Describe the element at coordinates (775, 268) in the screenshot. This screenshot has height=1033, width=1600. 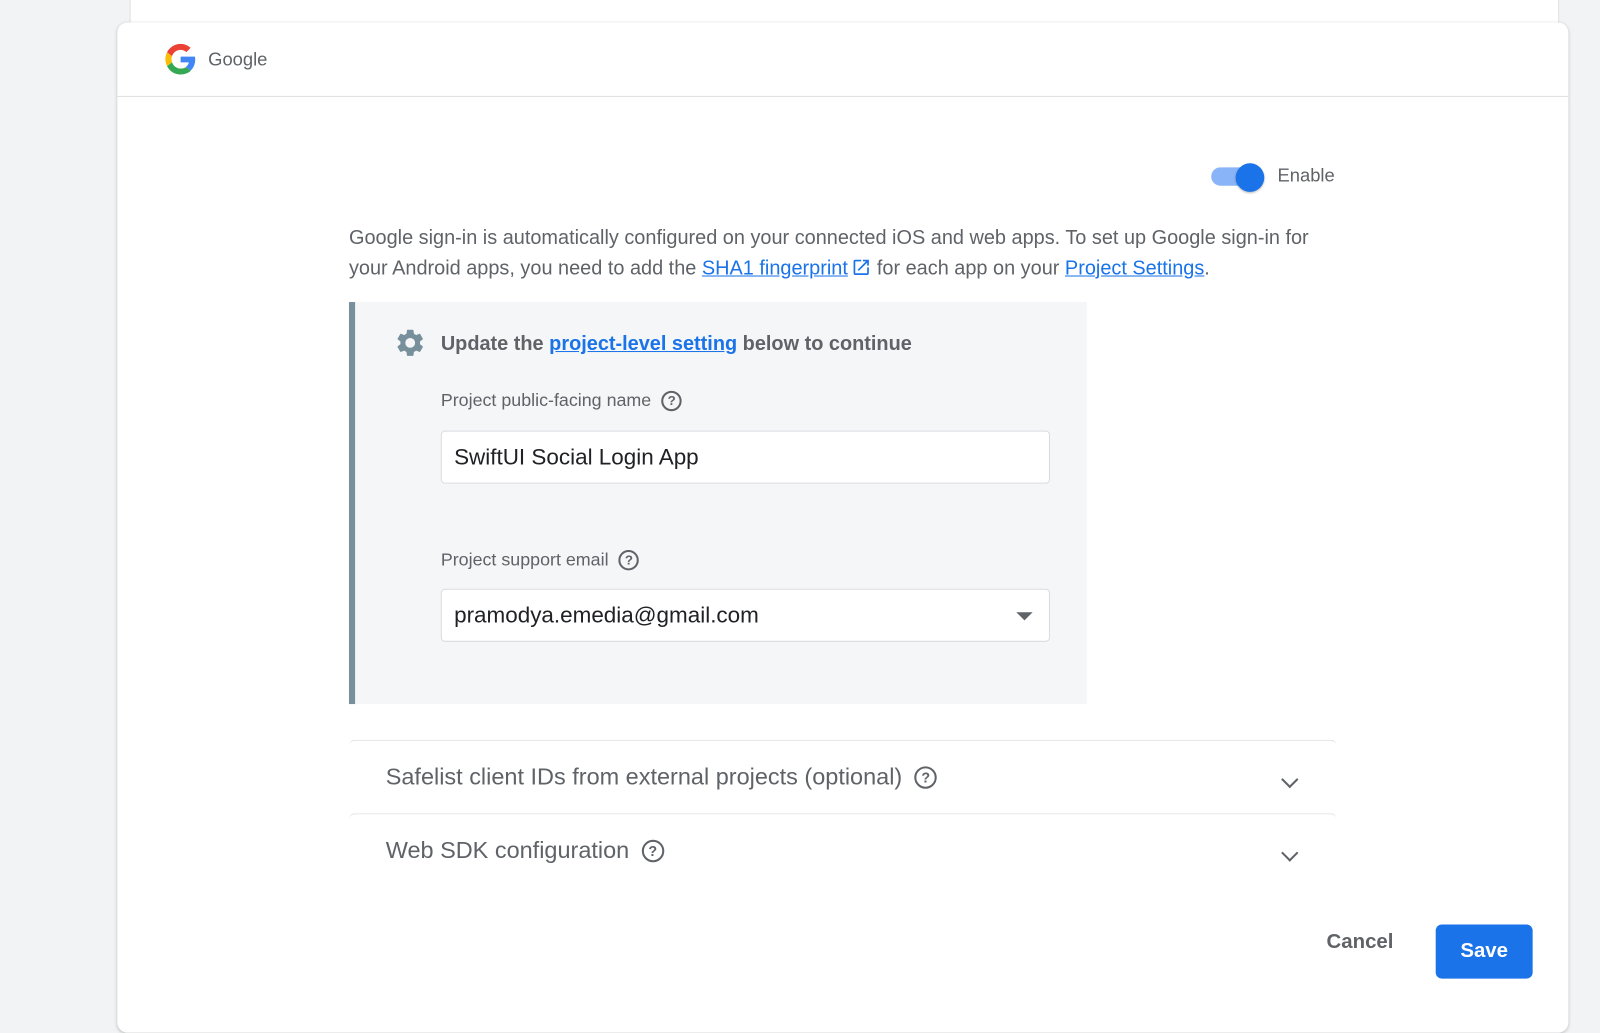
I see `sha1-fingerprint-link: SHA1 fingerprint` at that location.